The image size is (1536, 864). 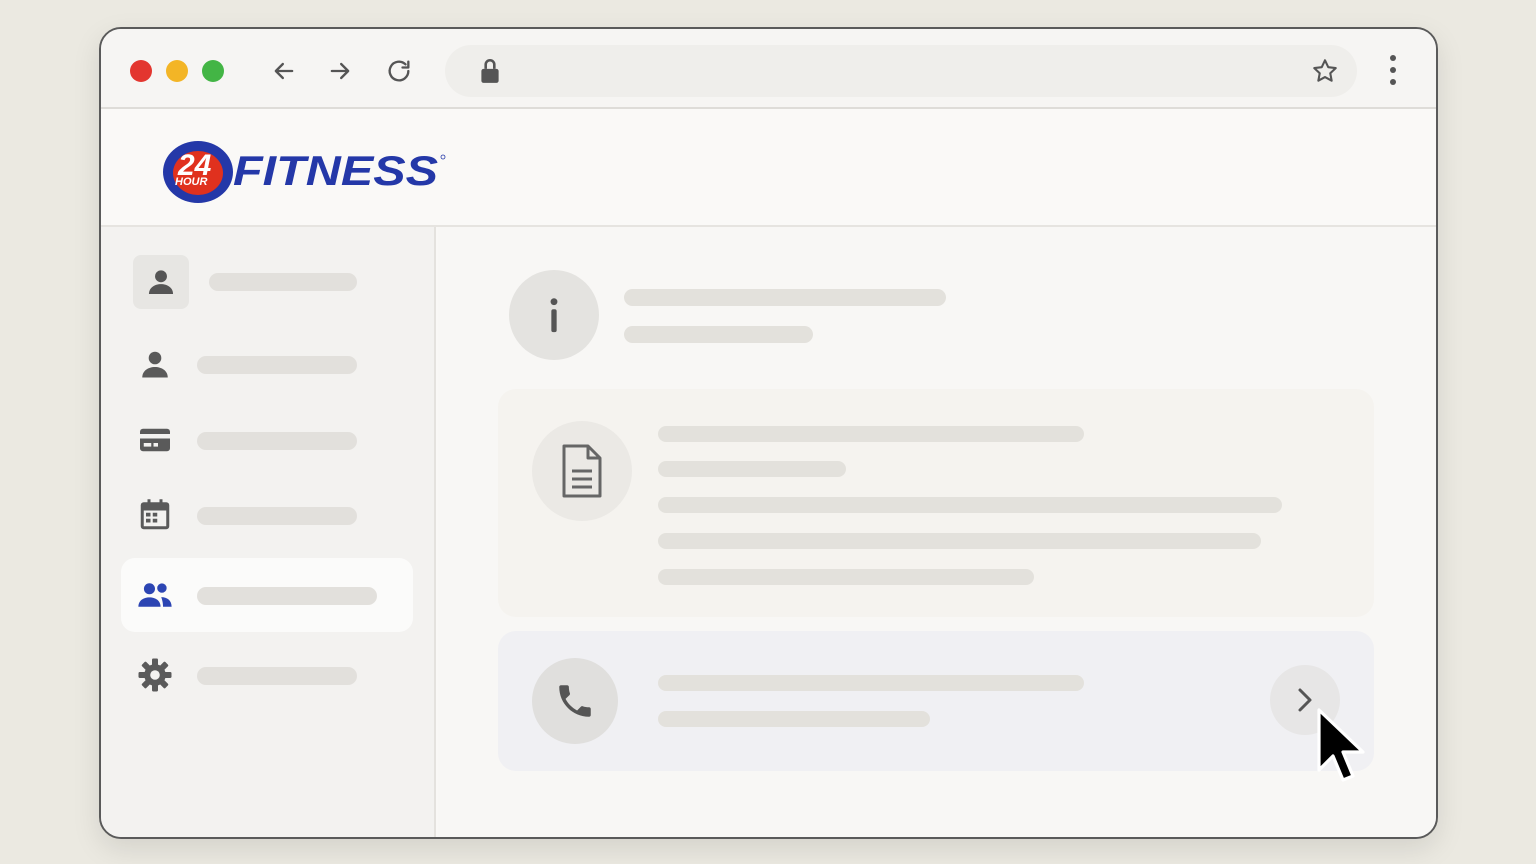 I want to click on star-icon, so click(x=1325, y=71).